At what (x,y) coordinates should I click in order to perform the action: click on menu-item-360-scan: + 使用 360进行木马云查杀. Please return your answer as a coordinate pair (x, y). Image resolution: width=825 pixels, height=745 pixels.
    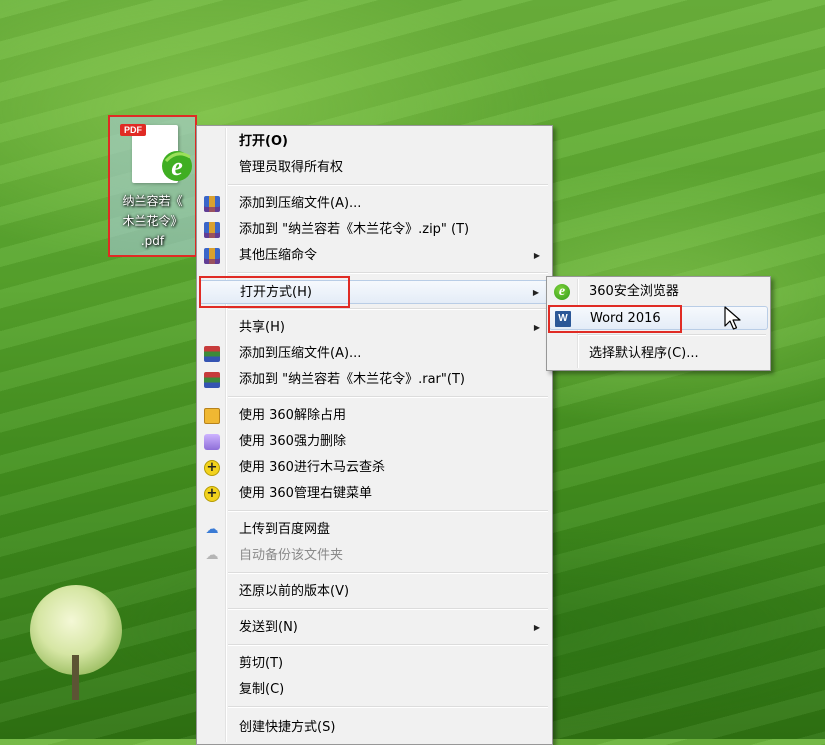
    Looking at the image, I should click on (374, 468).